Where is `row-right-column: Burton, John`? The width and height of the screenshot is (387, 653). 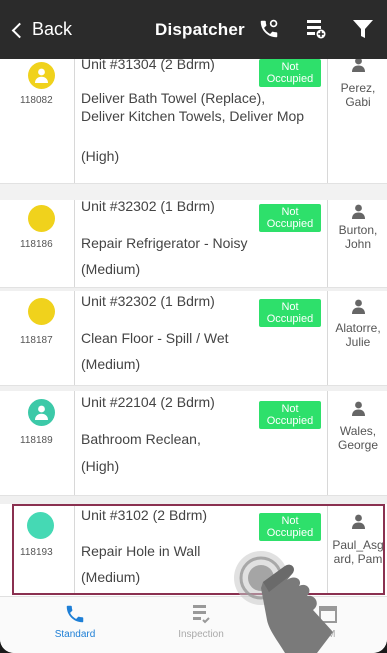
row-right-column: Burton, John is located at coordinates (357, 244).